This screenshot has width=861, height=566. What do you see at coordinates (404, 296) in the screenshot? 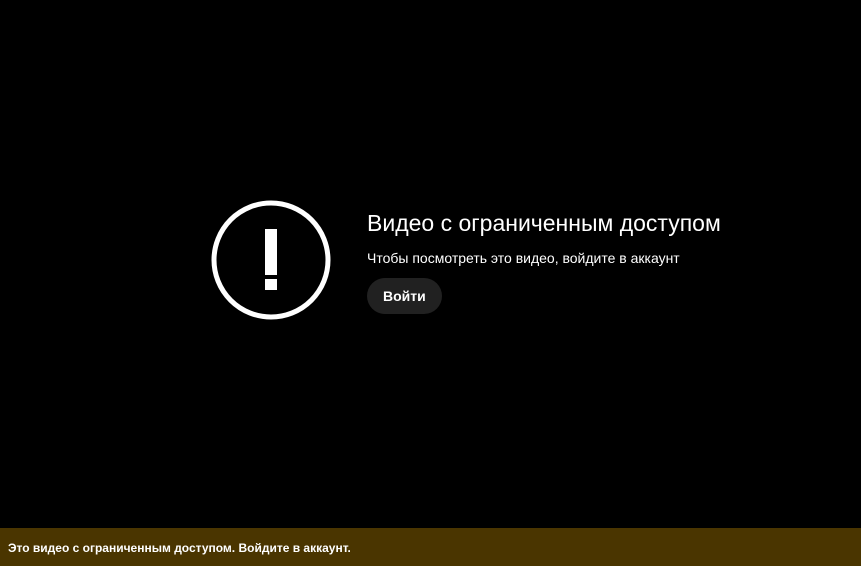
I see `signin-button: Войти` at bounding box center [404, 296].